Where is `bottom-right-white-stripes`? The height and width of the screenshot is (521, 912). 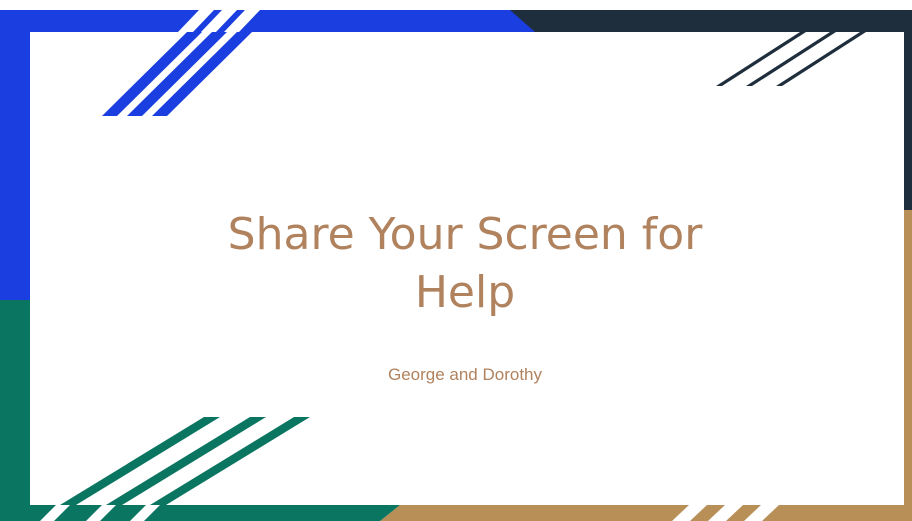 bottom-right-white-stripes is located at coordinates (725, 513).